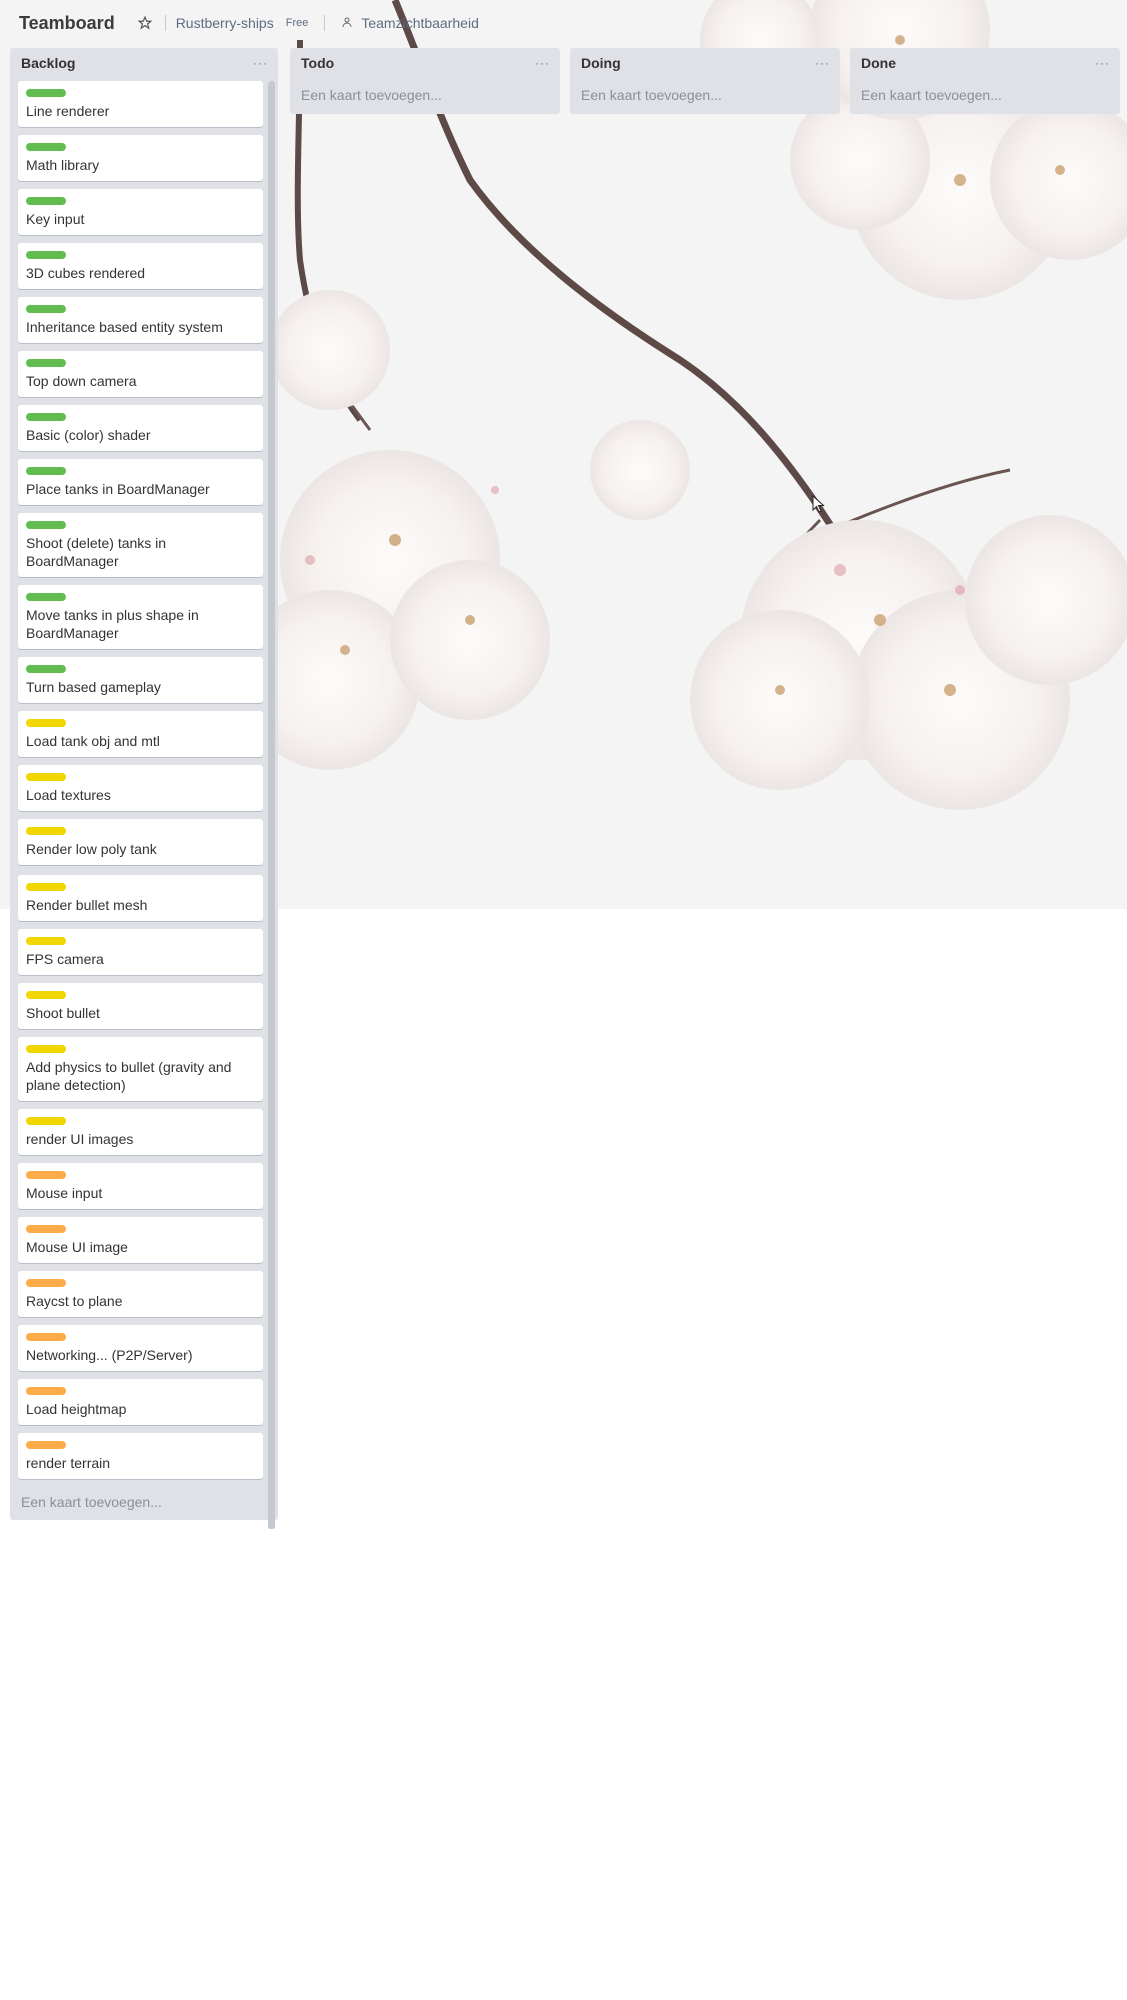 This screenshot has height=2000, width=1127. I want to click on card-title: Inheritance based entity system, so click(124, 327).